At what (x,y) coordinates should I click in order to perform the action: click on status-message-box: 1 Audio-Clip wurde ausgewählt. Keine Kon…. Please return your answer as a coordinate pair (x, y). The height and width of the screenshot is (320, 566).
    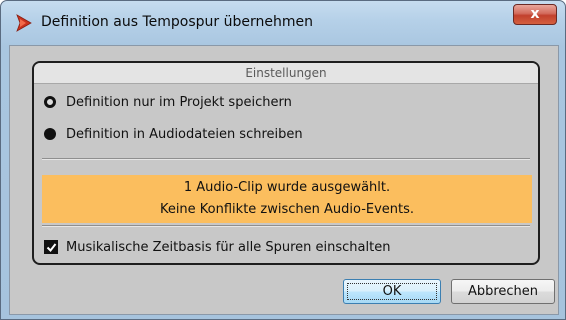
    Looking at the image, I should click on (287, 199).